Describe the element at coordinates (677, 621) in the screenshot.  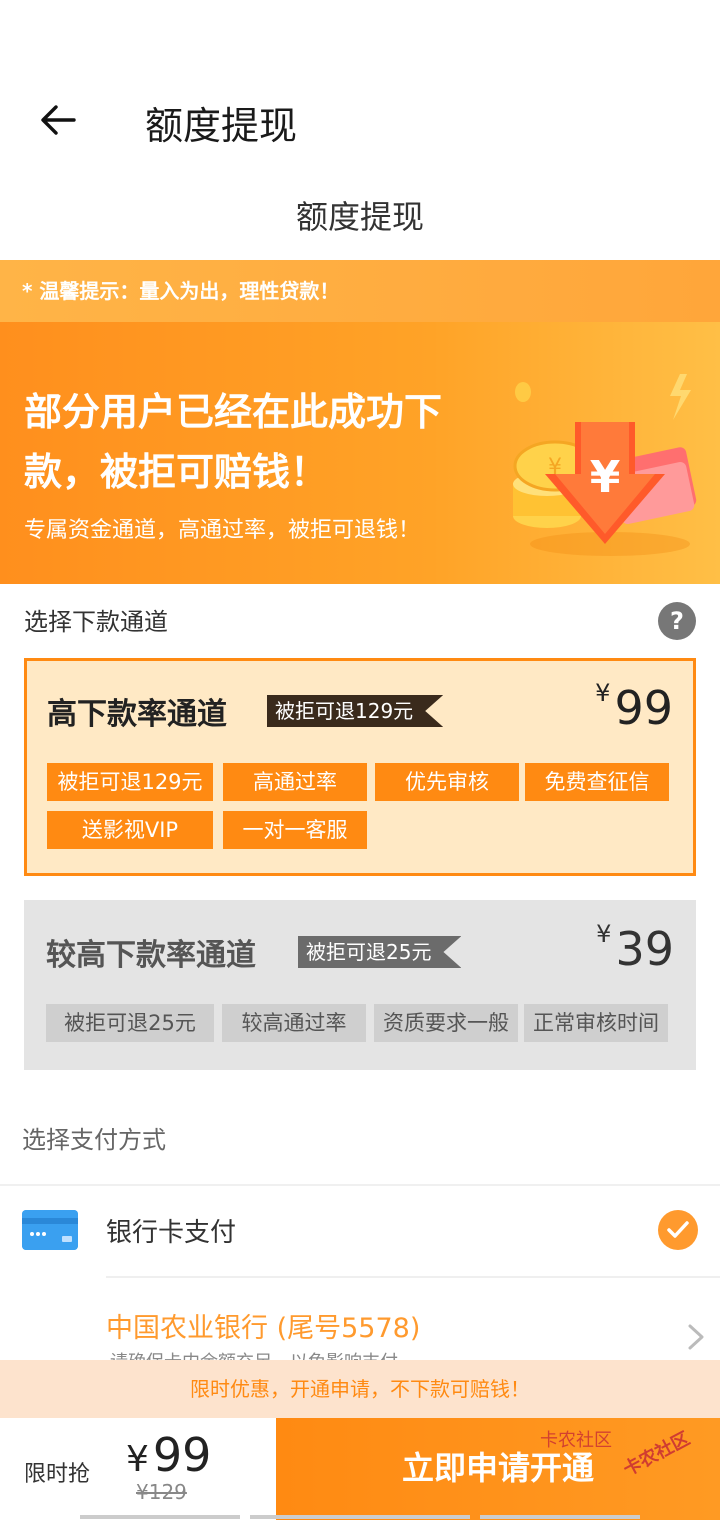
I see `help-icon: ?` at that location.